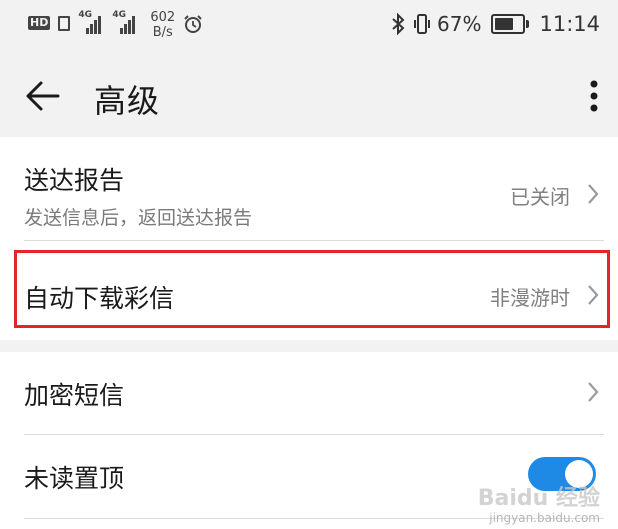 This screenshot has width=618, height=529. I want to click on delivery-report-subtitle: 发送信息后，返回送达报告, so click(138, 218).